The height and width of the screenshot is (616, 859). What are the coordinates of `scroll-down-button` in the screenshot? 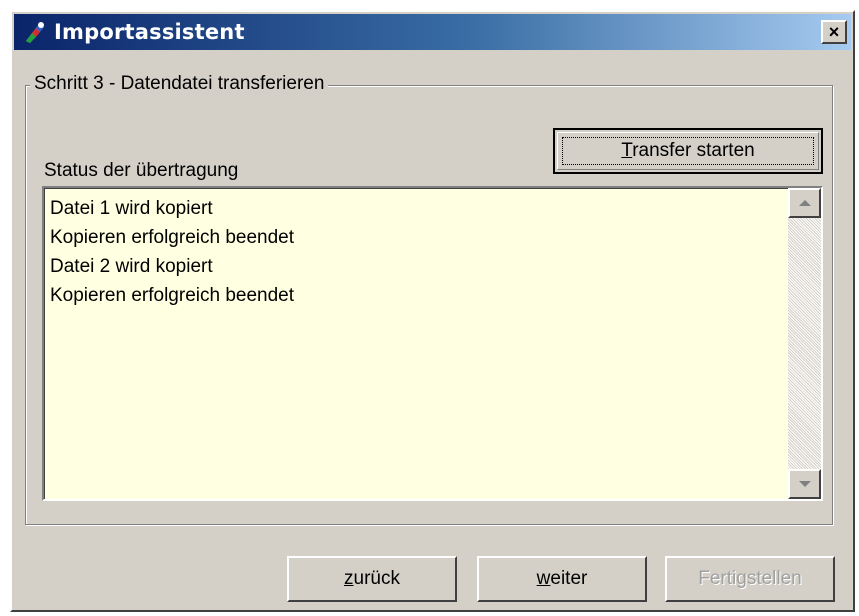 It's located at (804, 484).